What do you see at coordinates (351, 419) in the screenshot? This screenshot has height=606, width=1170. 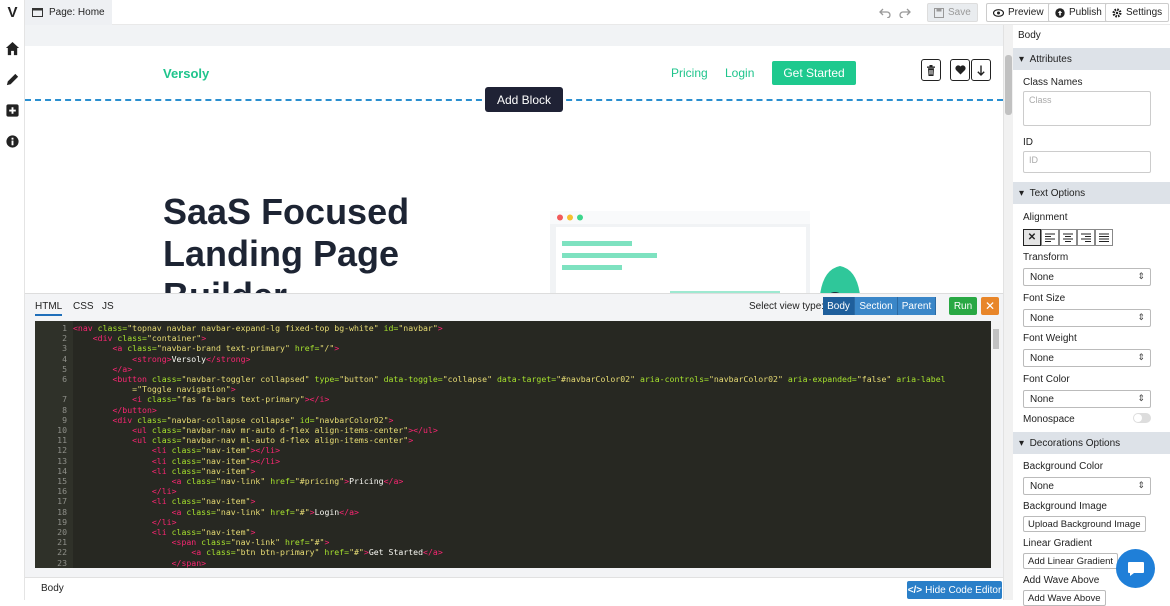 I see `code-token: "navbarColor02"` at bounding box center [351, 419].